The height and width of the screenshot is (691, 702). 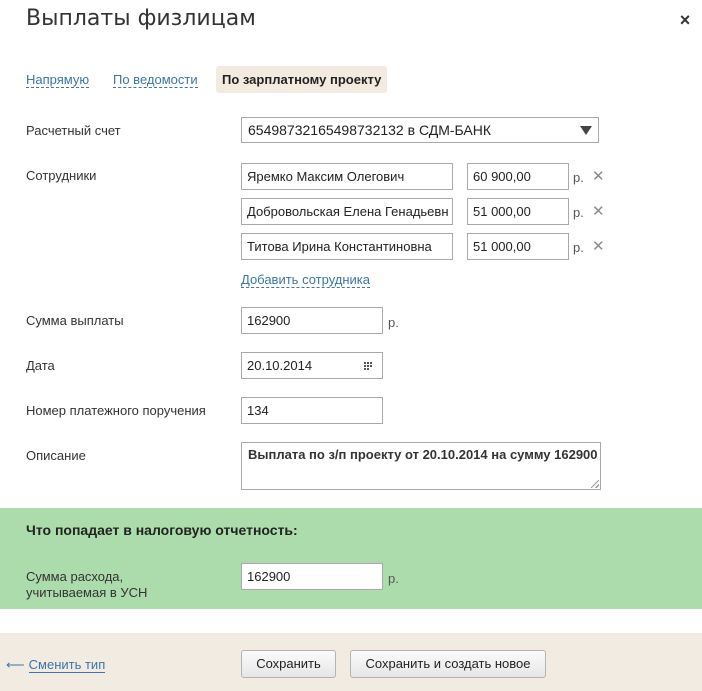 I want to click on save-and-new-button: Сохранить и создать новое, so click(x=448, y=664).